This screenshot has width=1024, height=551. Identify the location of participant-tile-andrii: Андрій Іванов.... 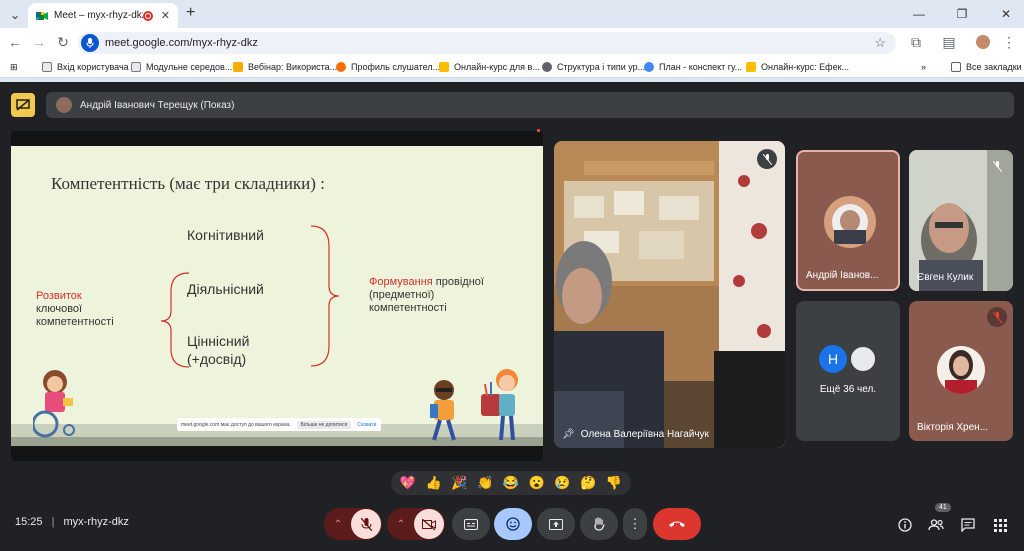
(848, 220).